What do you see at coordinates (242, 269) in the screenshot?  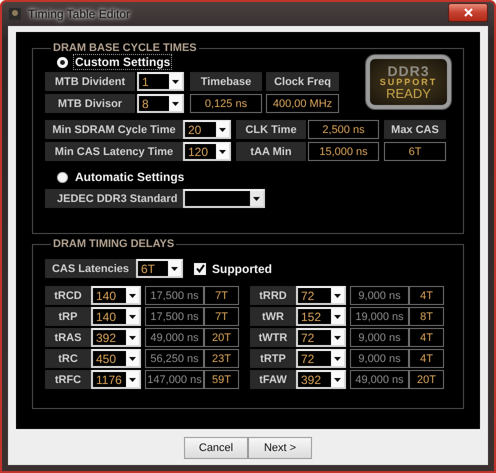 I see `checkbox-label: Supported` at bounding box center [242, 269].